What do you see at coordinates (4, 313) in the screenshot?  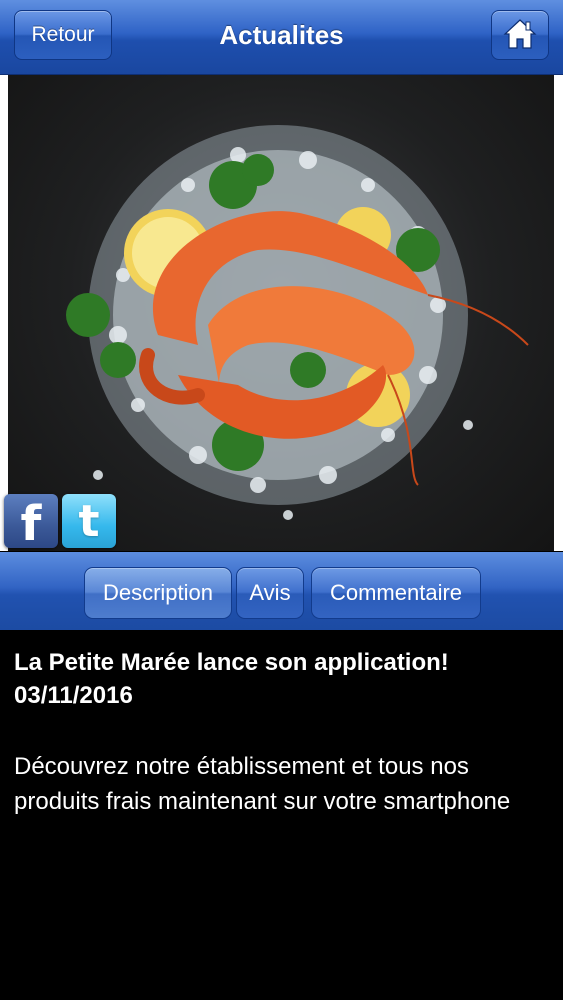 I see `image-frame-left` at bounding box center [4, 313].